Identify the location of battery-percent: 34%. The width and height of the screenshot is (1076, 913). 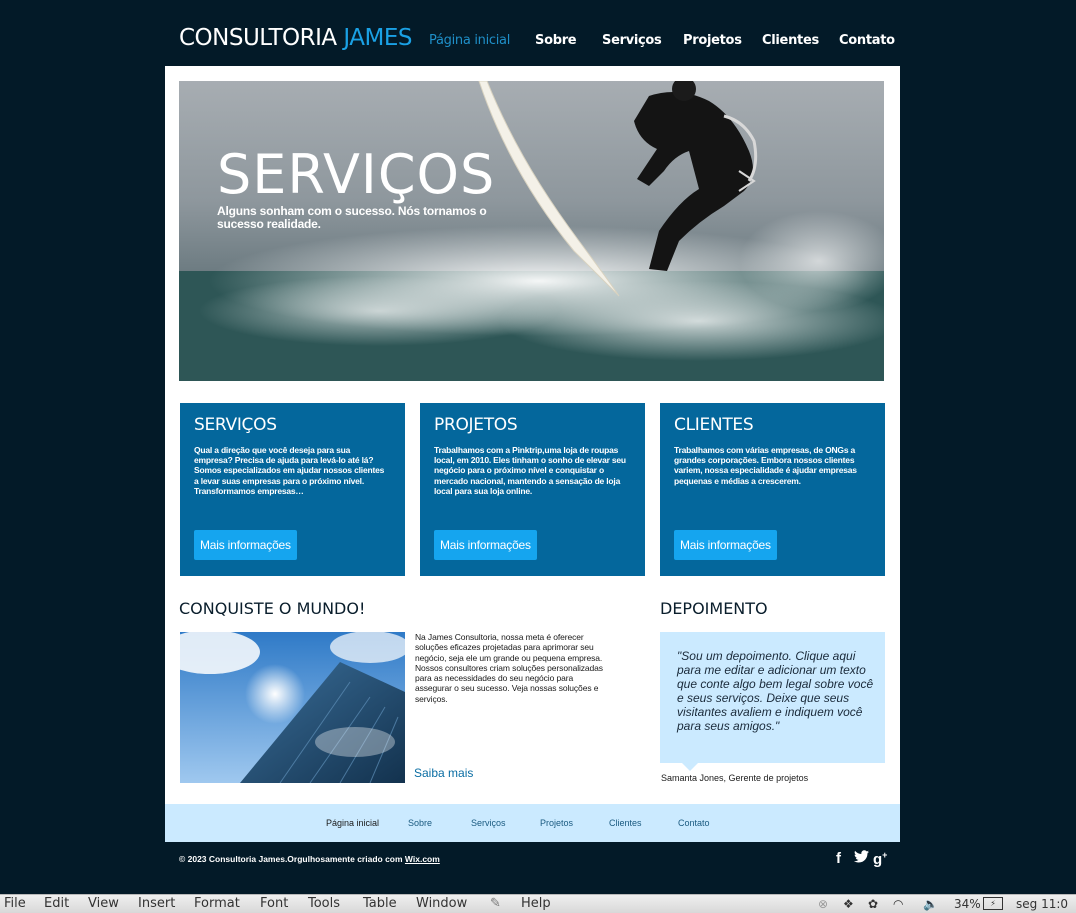
(967, 904).